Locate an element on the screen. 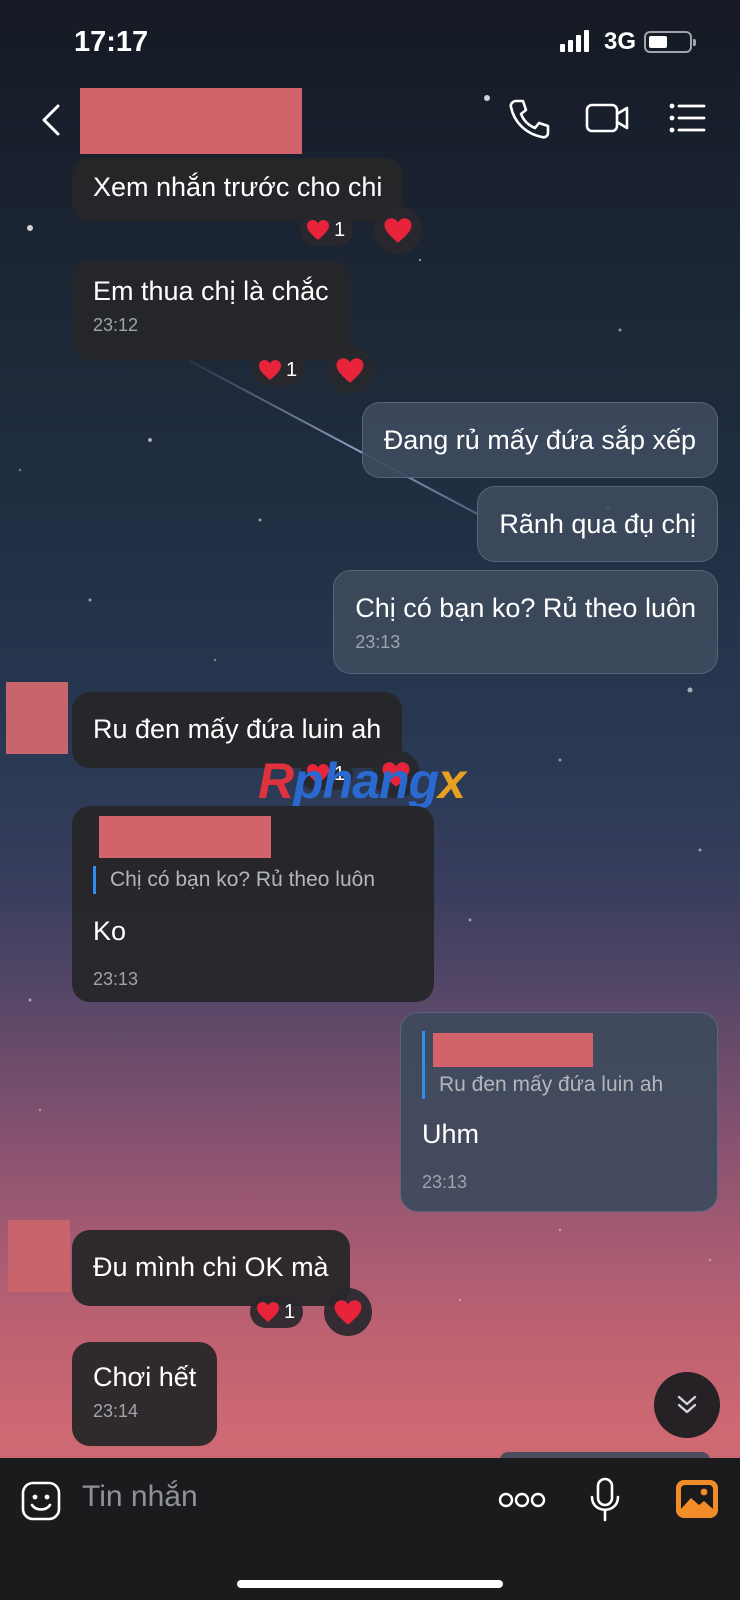  message-text: Đang rủ mấy đứa sắp xếp is located at coordinates (539, 440).